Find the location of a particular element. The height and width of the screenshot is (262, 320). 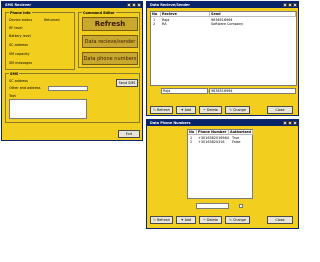

exit-label: Exit is located at coordinates (129, 134).